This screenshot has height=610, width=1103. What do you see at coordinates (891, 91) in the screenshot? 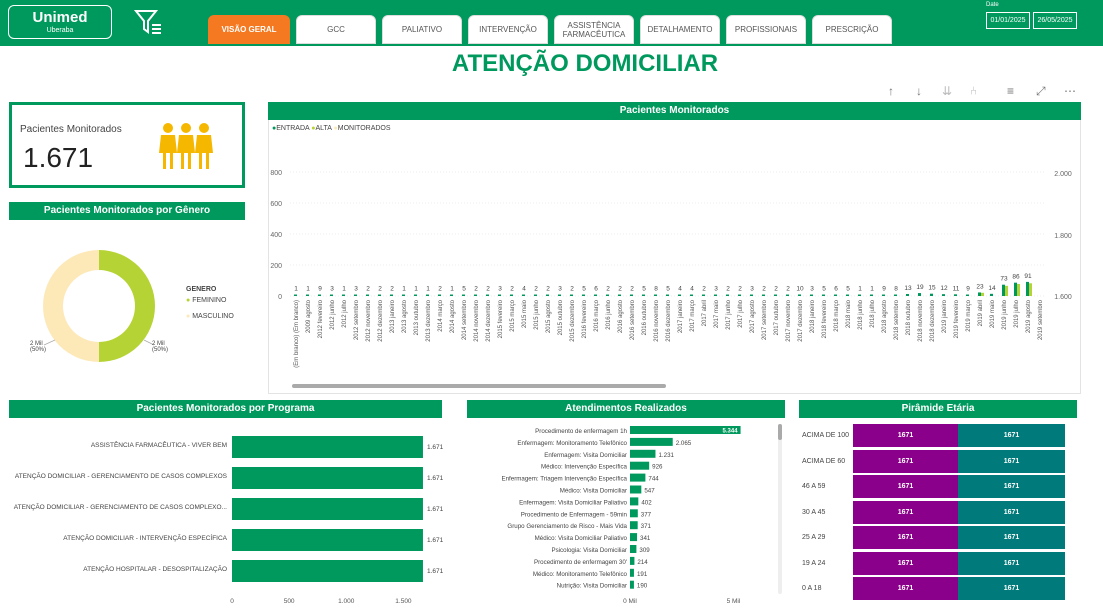
I see `drill-up-icon: ↑` at bounding box center [891, 91].